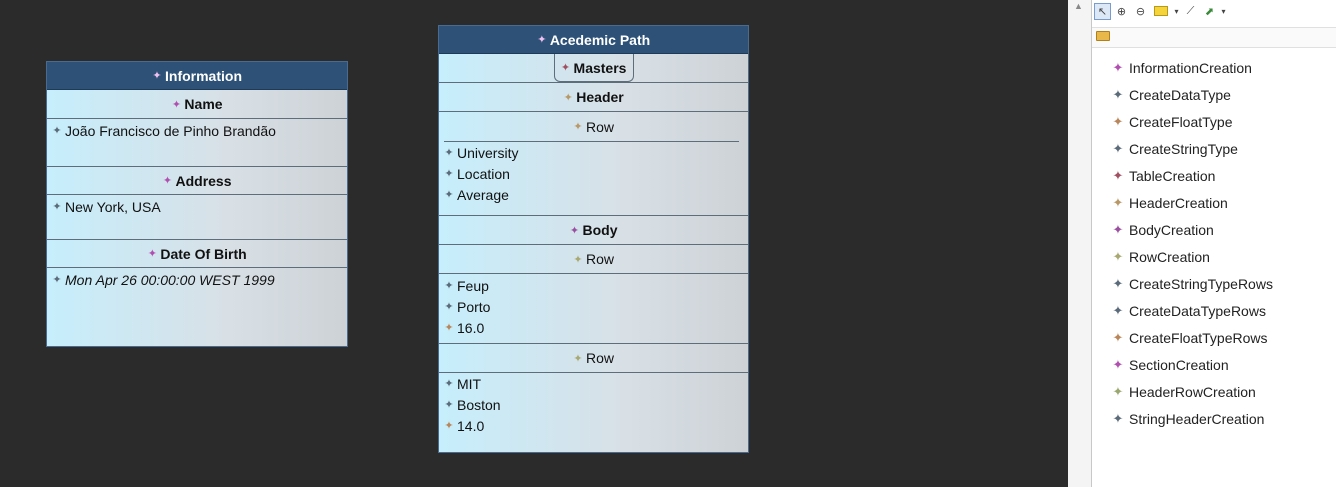  I want to click on palette-item-label: StringHeaderCreation, so click(1197, 418).